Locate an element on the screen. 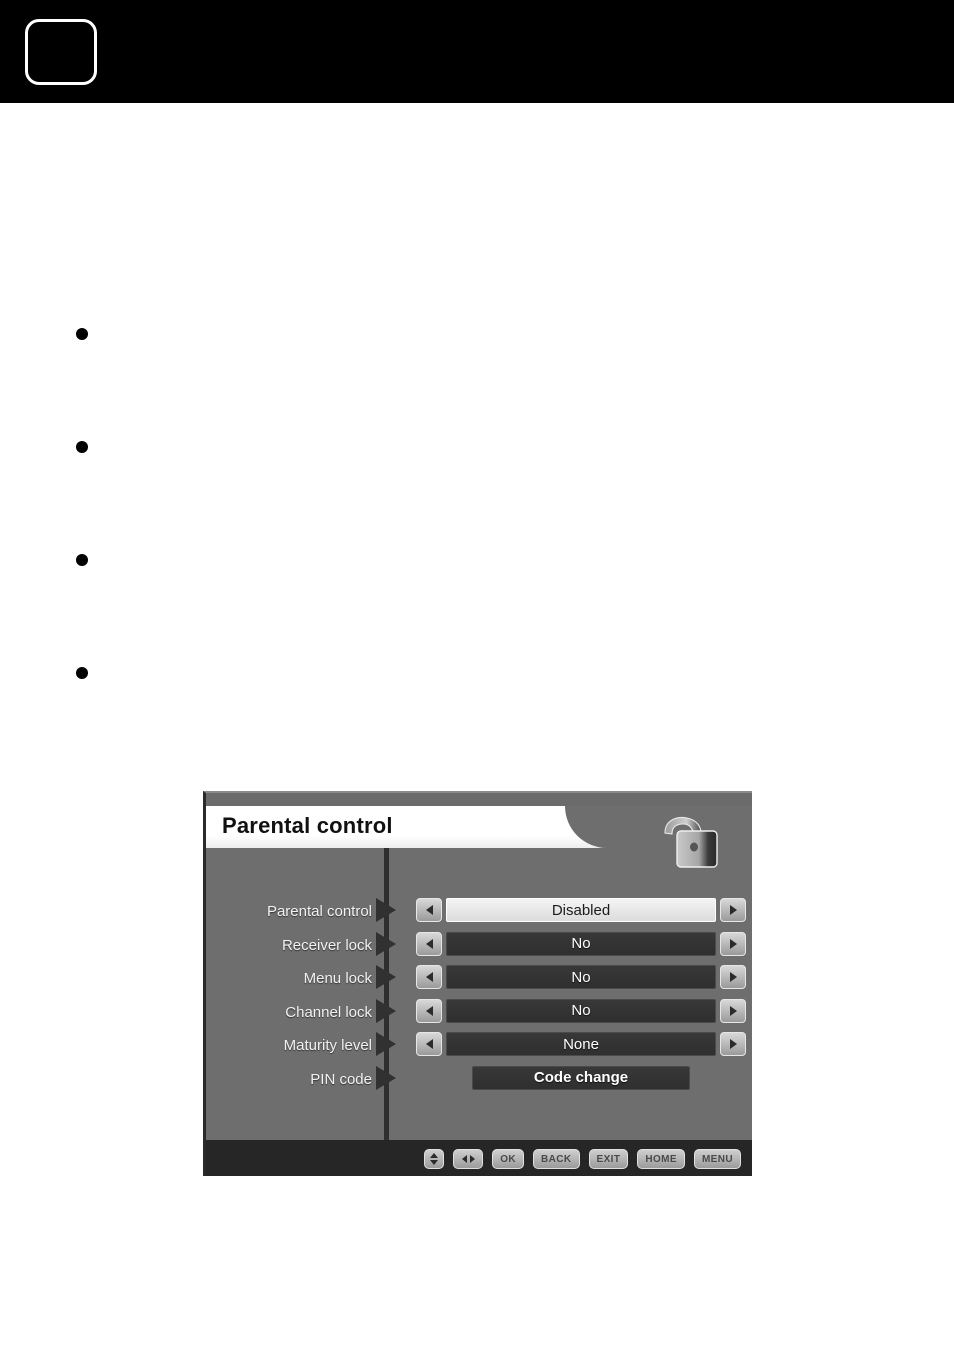 This screenshot has height=1355, width=954. padlock-icon is located at coordinates (691, 842).